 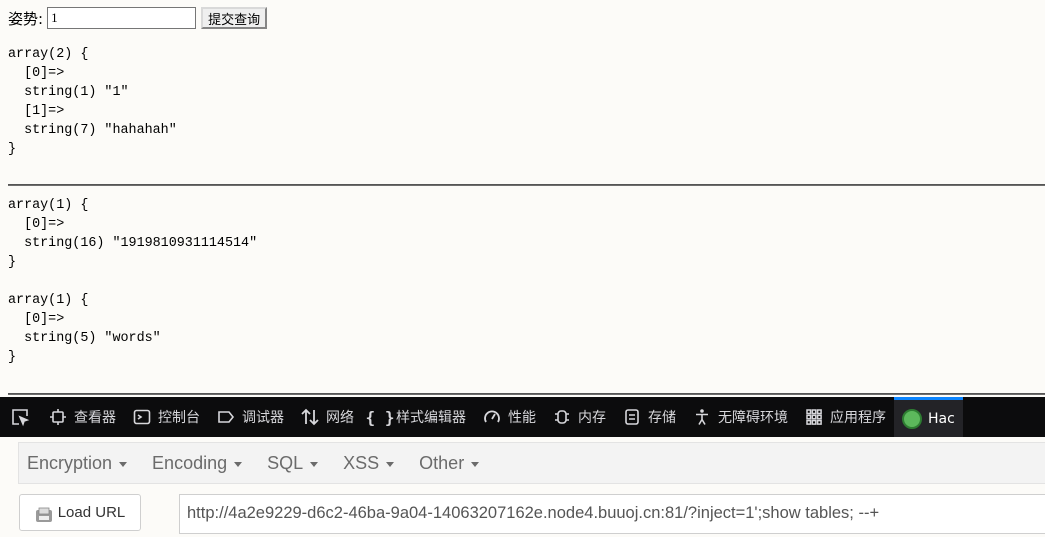 I want to click on tab-hackbar: Hac, so click(x=928, y=417).